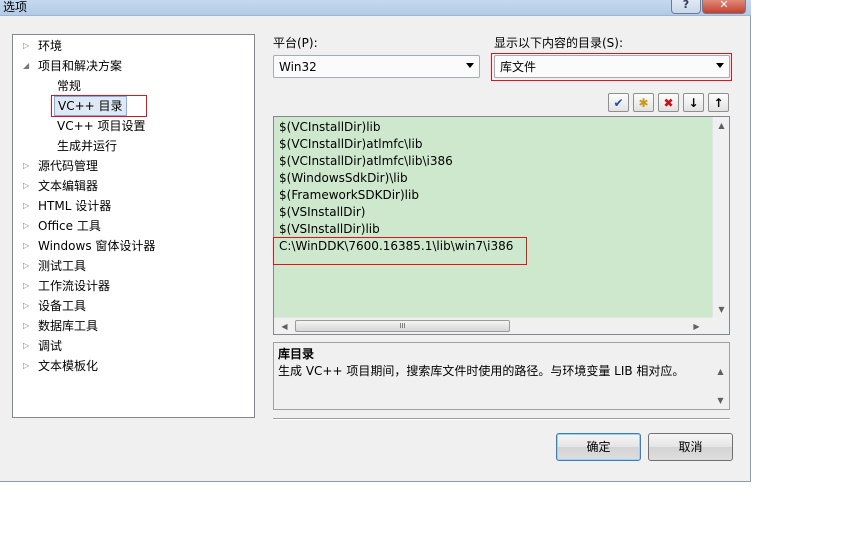 The height and width of the screenshot is (540, 864). I want to click on tree-item-label: 常规, so click(69, 86).